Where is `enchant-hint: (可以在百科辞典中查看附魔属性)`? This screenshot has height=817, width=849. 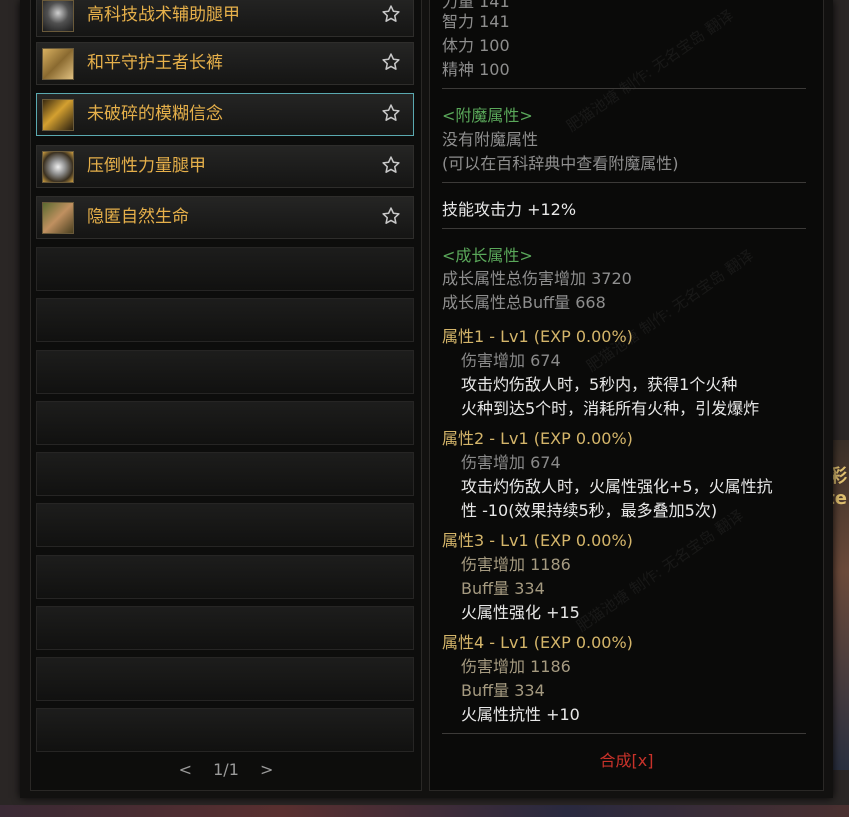
enchant-hint: (可以在百科辞典中查看附魔属性) is located at coordinates (560, 163).